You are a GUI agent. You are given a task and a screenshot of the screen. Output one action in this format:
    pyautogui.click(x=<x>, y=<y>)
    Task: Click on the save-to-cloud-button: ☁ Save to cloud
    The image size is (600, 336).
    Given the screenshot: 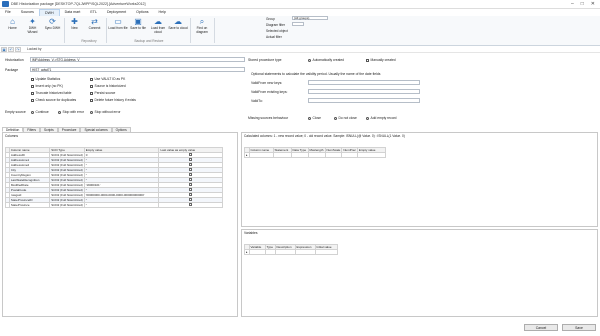 What is the action you would take?
    pyautogui.click(x=178, y=24)
    